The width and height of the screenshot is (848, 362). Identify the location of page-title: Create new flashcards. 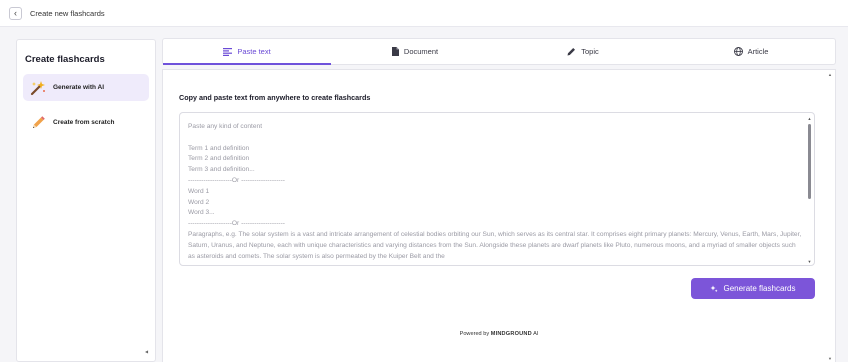
(67, 13).